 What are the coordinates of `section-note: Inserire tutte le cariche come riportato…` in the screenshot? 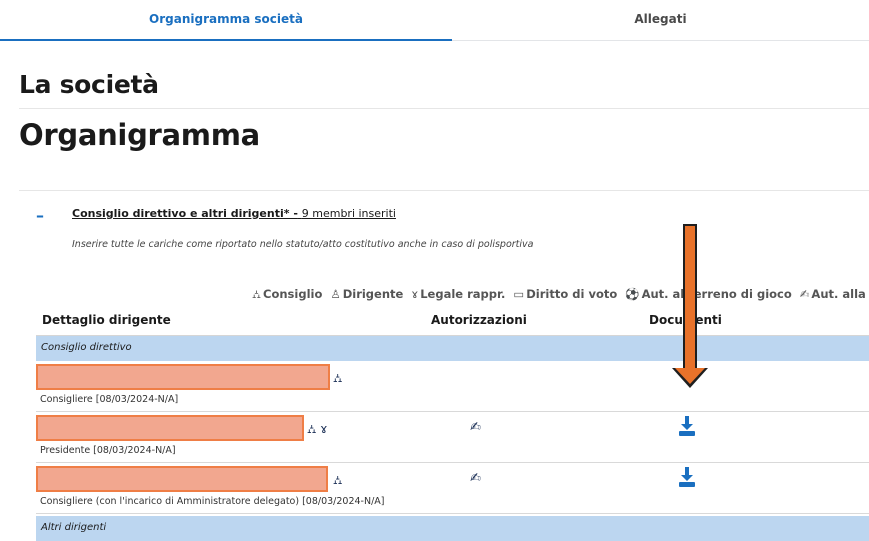 It's located at (303, 244).